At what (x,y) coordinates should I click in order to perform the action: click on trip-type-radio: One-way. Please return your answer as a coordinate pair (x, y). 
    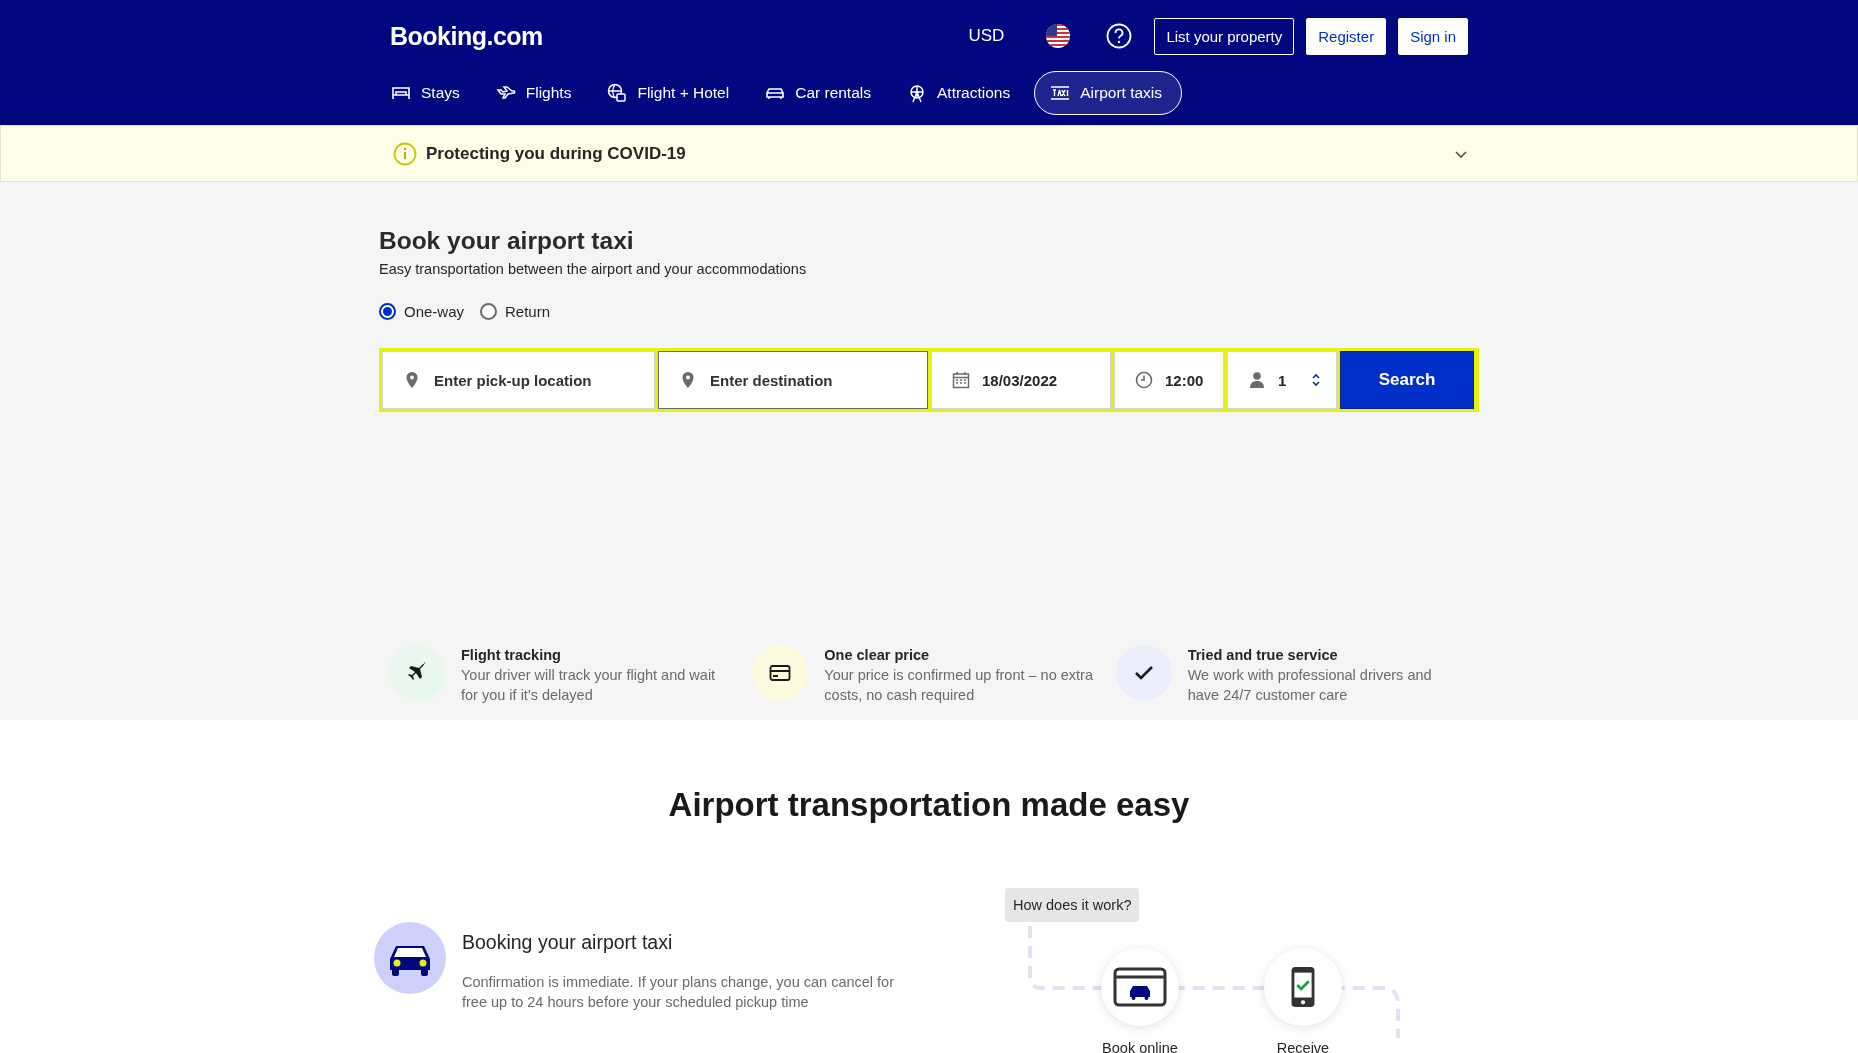
    Looking at the image, I should click on (422, 311).